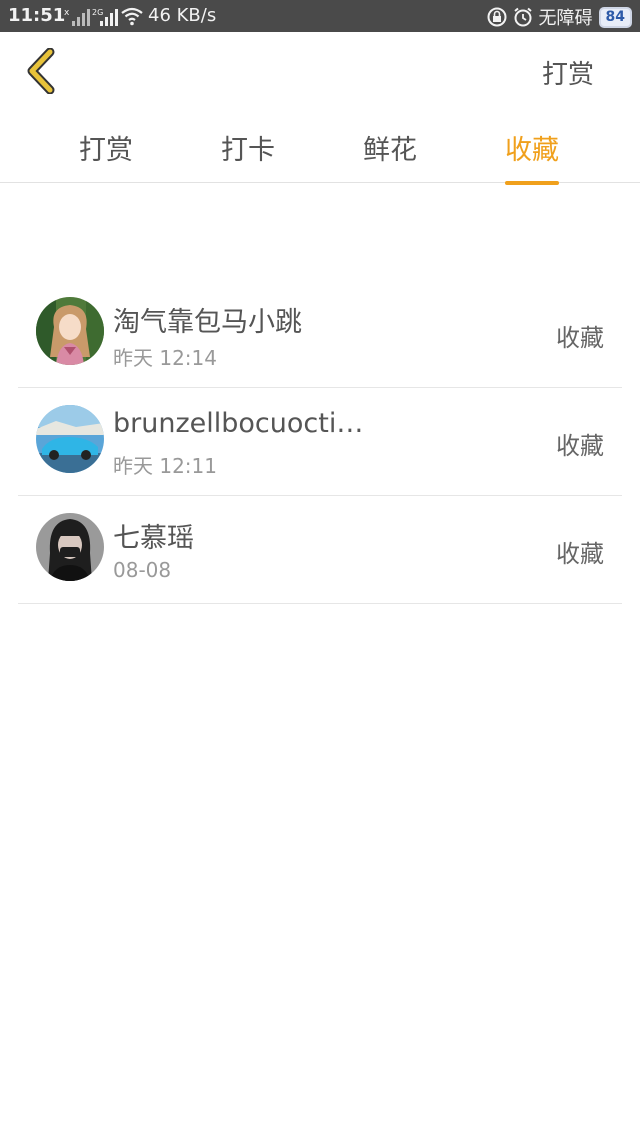 This screenshot has height=1138, width=640. What do you see at coordinates (207, 322) in the screenshot?
I see `user-name: 淘气靠包马小跳` at bounding box center [207, 322].